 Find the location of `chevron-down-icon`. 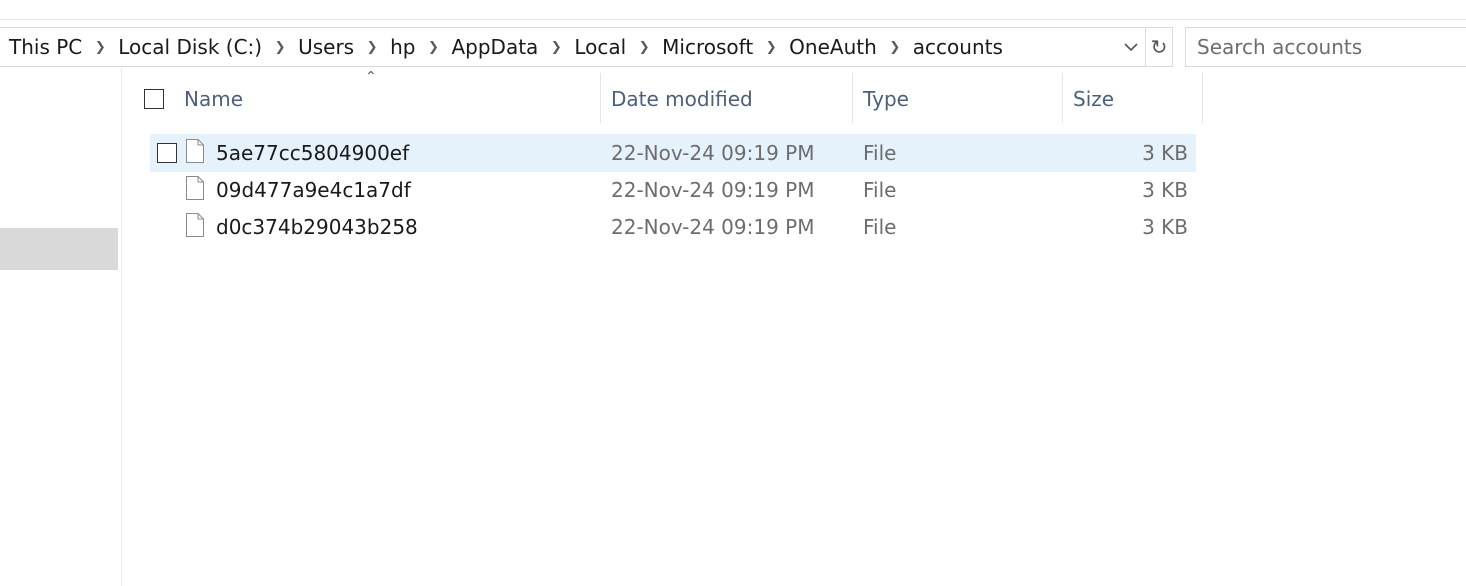

chevron-down-icon is located at coordinates (1131, 47).